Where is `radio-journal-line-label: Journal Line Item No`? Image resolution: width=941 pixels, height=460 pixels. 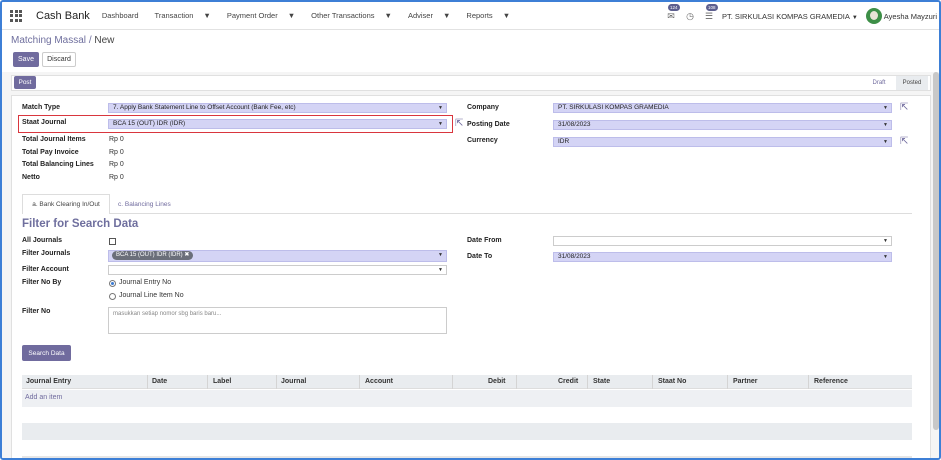
radio-journal-line-label: Journal Line Item No is located at coordinates (151, 295).